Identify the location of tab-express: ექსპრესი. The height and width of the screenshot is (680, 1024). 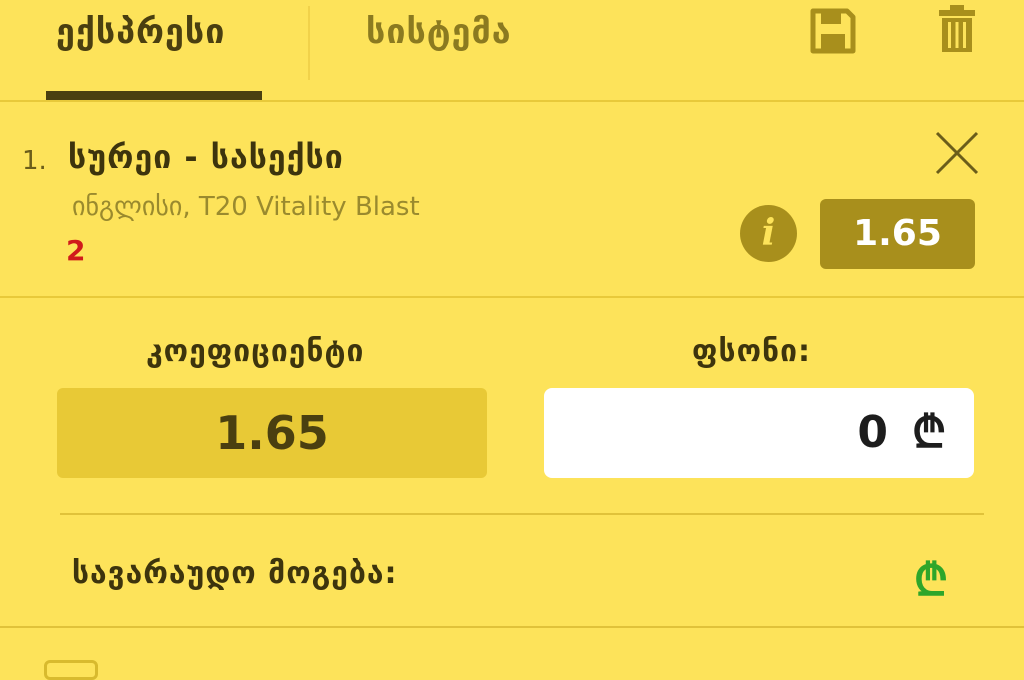
(140, 32).